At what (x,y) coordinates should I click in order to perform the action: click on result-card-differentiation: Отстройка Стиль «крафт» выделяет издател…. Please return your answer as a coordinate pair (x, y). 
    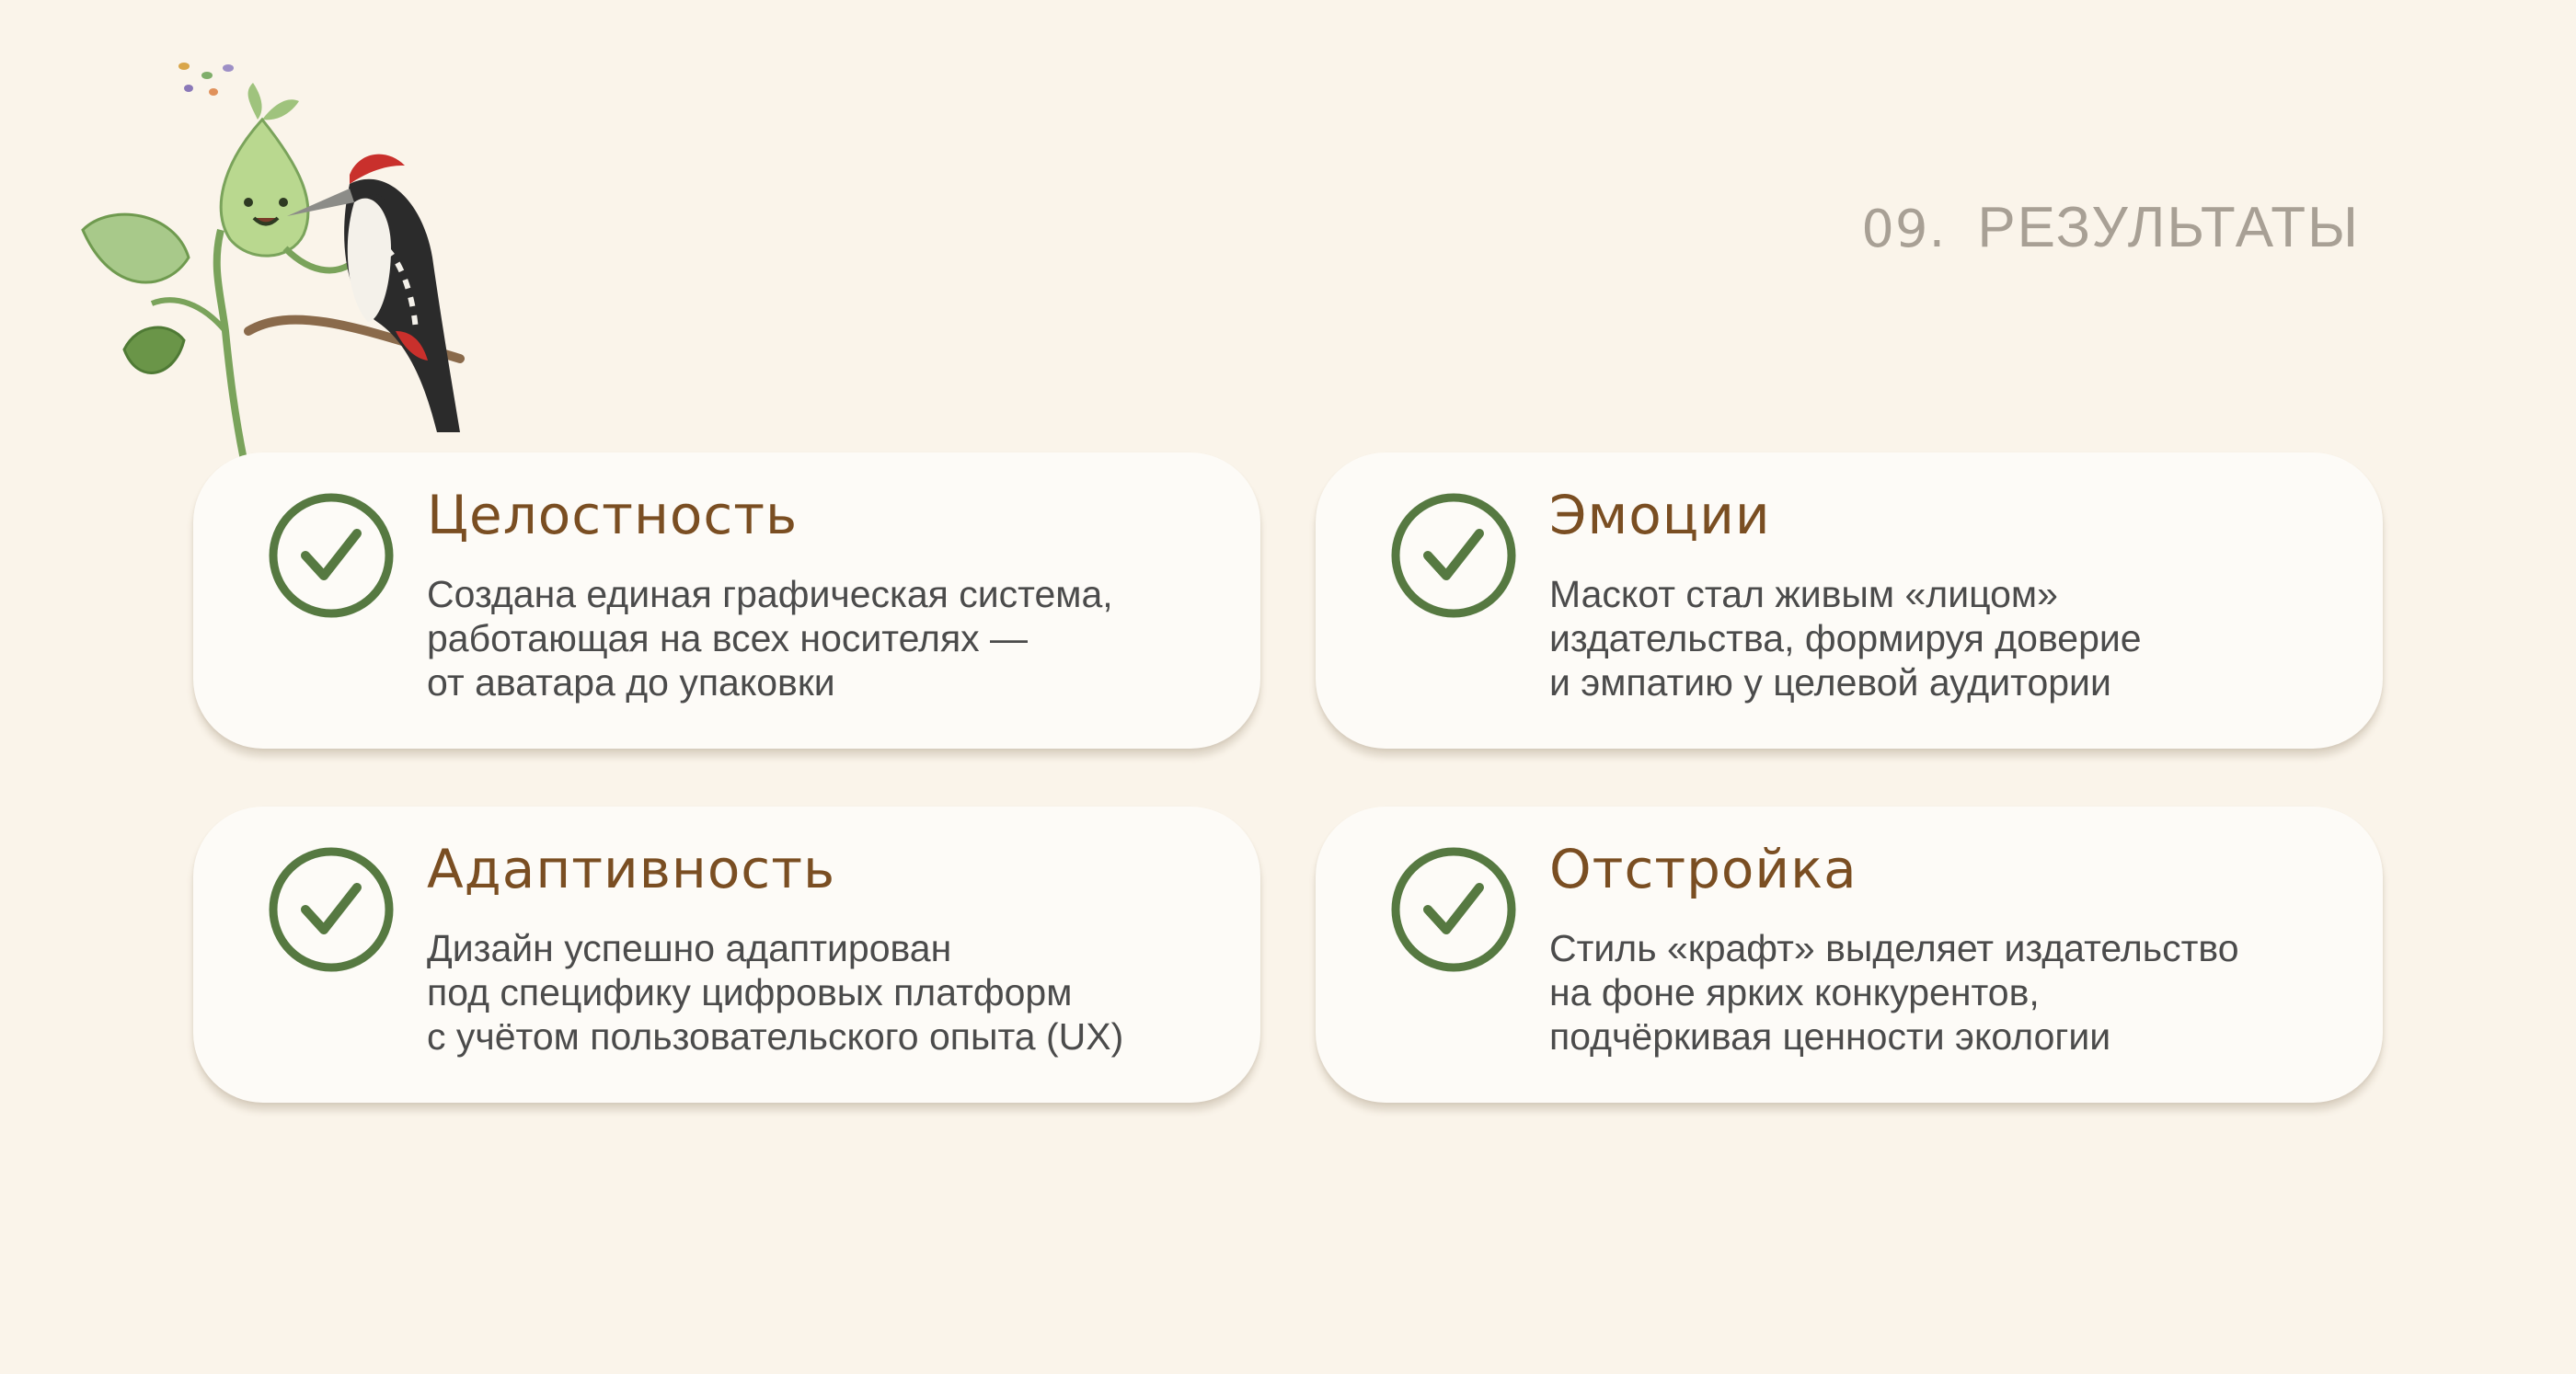
    Looking at the image, I should click on (1849, 955).